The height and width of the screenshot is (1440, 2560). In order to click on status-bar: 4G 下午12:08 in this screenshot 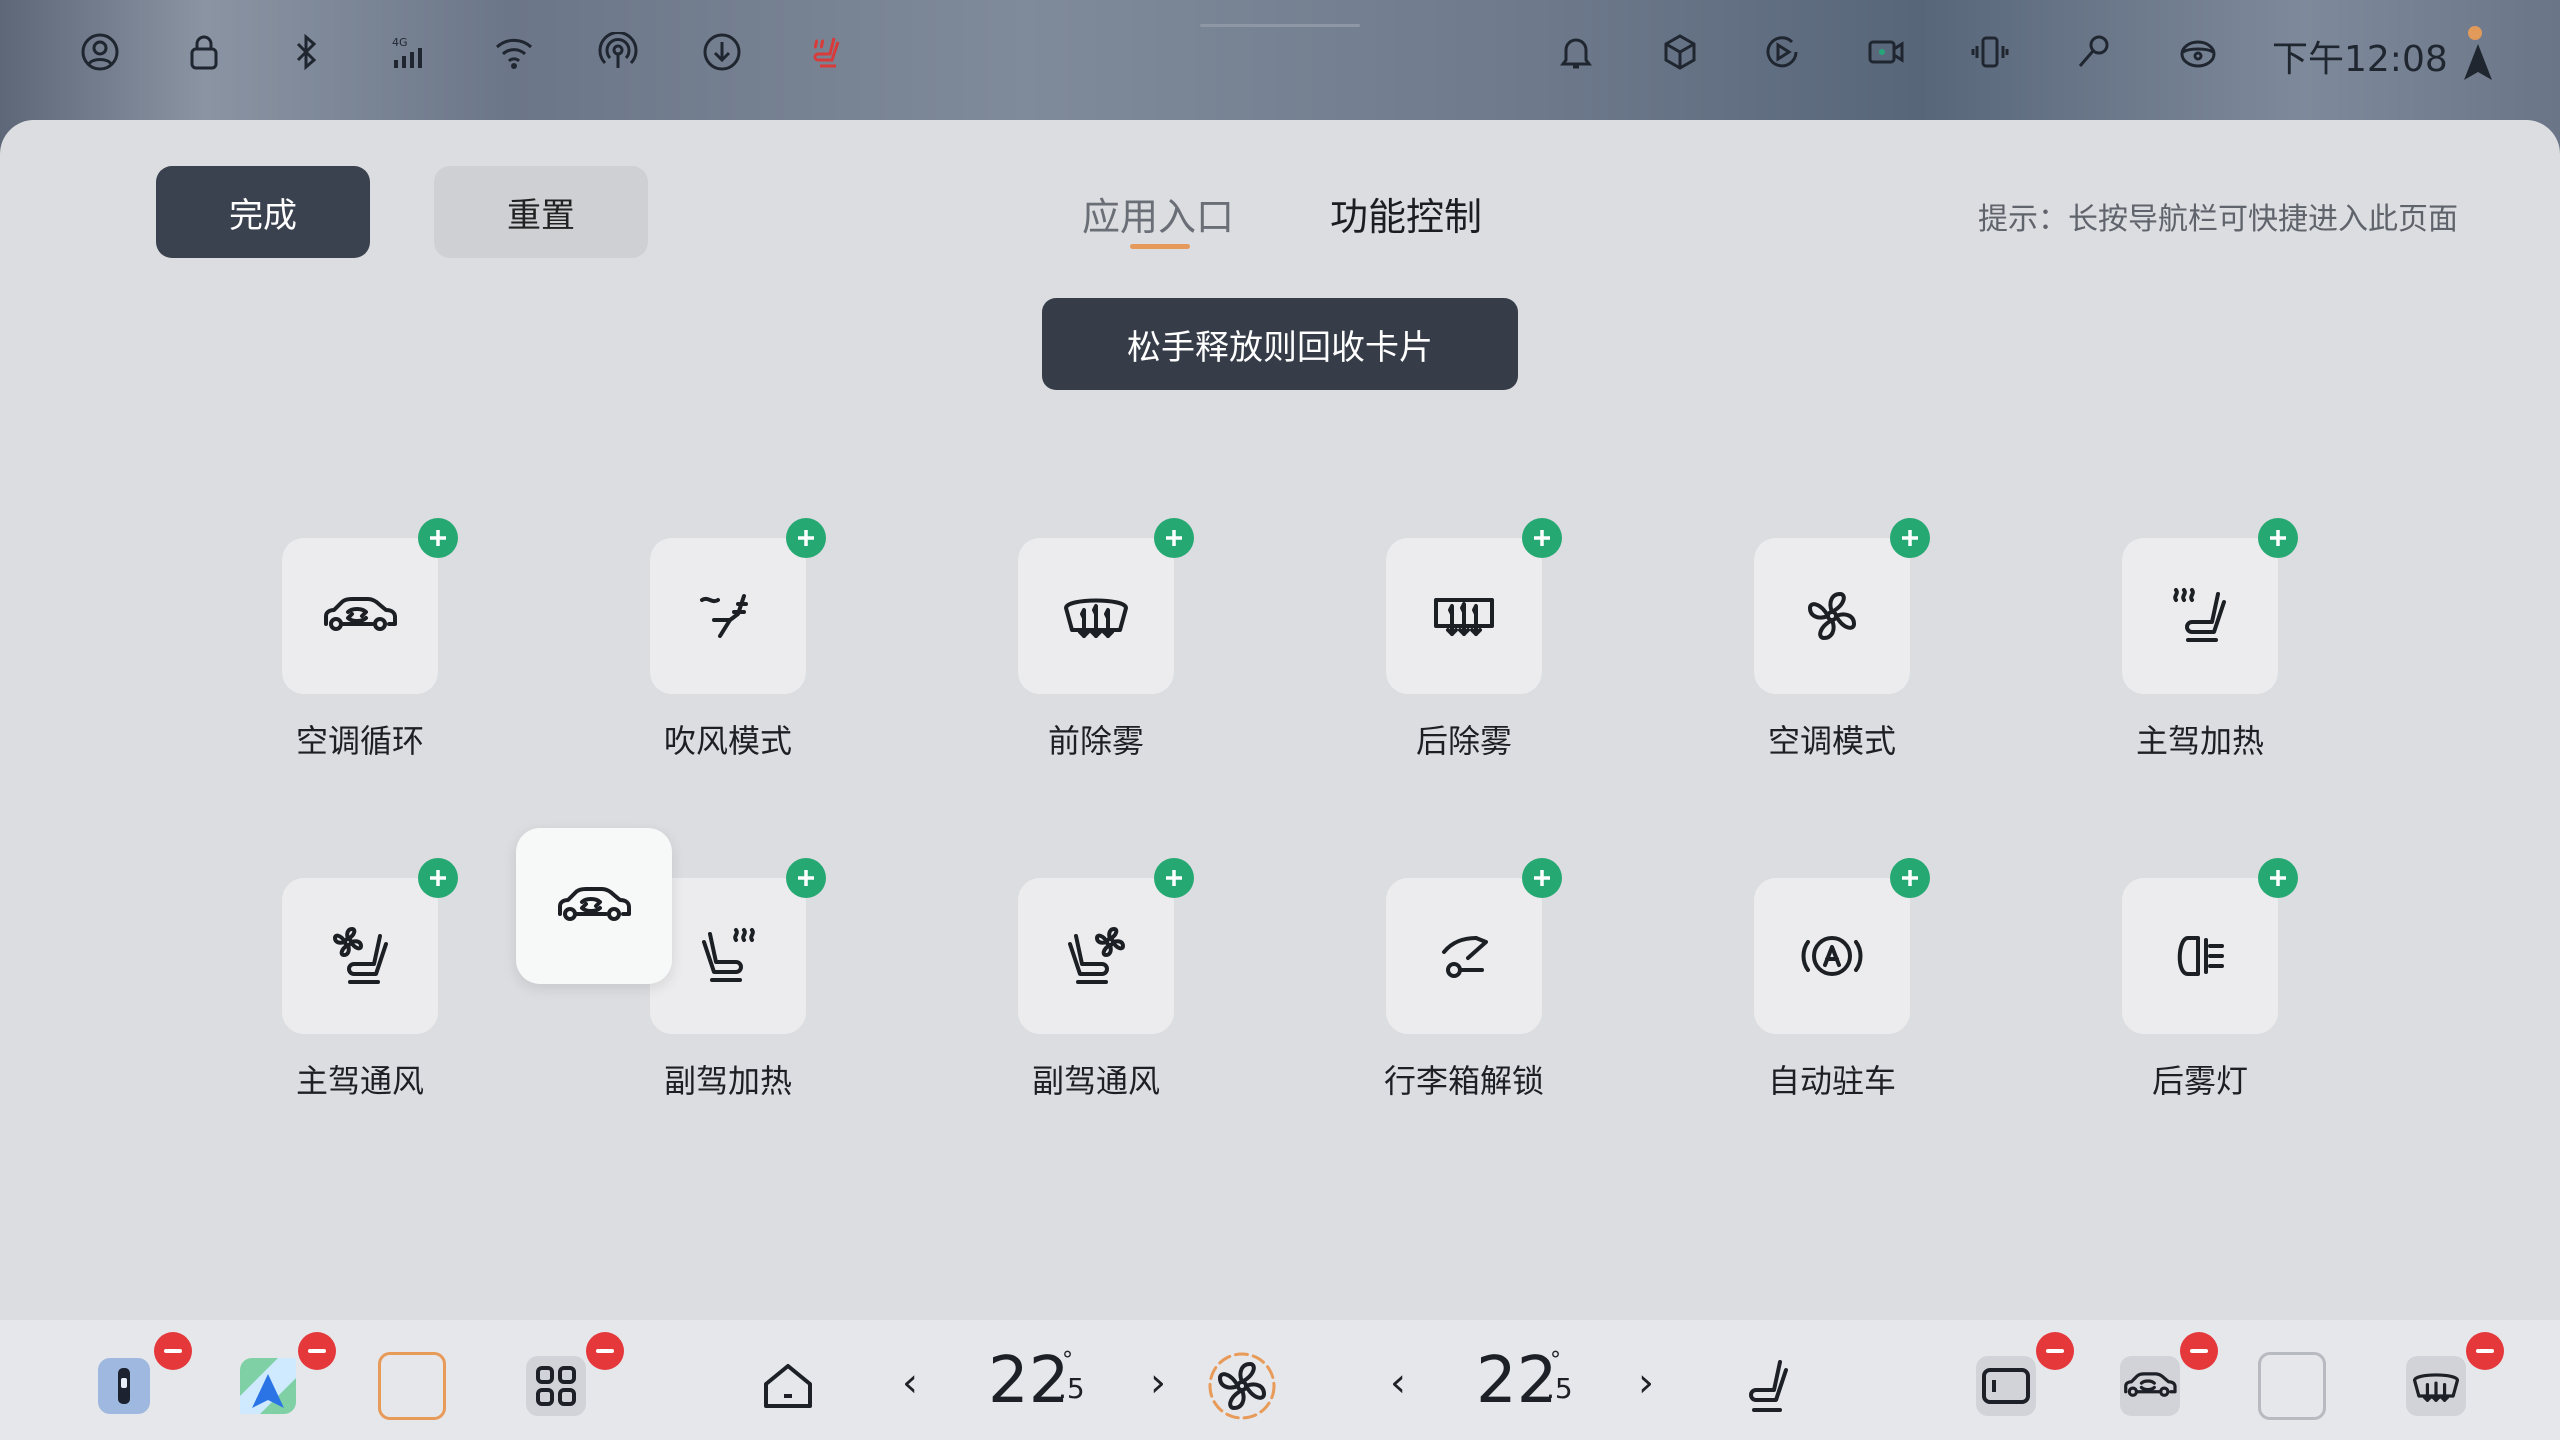, I will do `click(1280, 52)`.